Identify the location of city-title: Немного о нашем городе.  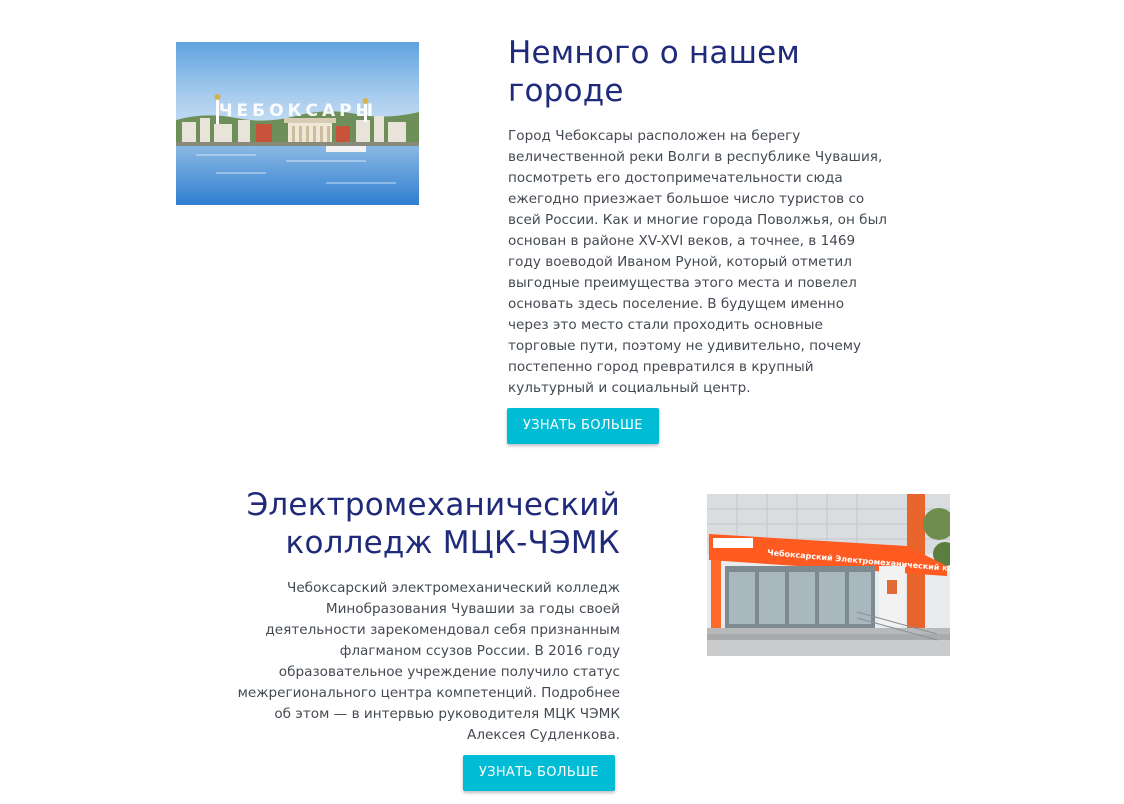
(654, 72).